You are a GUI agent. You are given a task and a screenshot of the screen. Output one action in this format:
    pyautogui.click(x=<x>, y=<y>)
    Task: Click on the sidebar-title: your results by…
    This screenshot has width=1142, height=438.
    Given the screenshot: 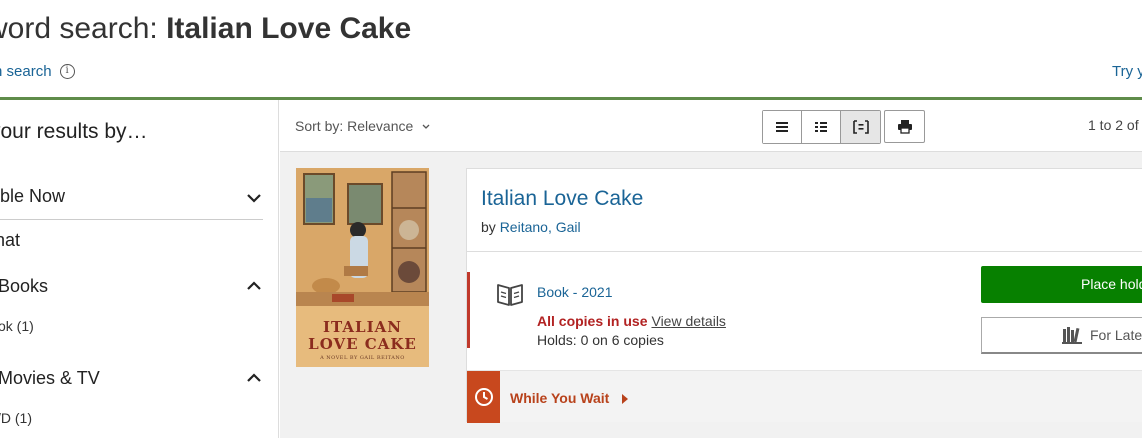 What is the action you would take?
    pyautogui.click(x=74, y=131)
    